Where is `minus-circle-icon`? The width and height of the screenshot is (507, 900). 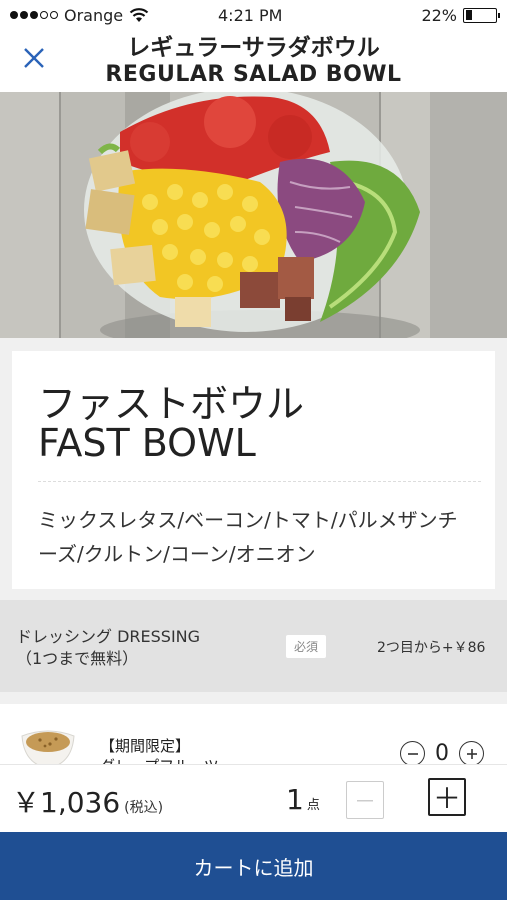
minus-circle-icon is located at coordinates (412, 752).